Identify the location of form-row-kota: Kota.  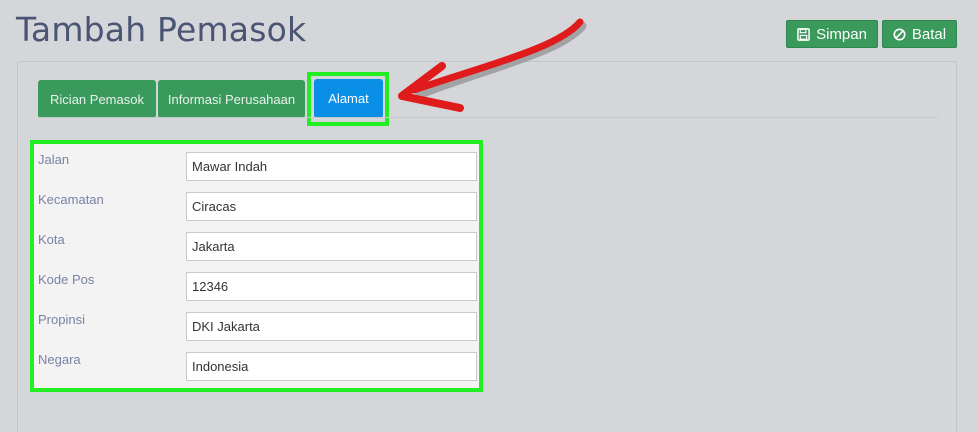
(256, 247).